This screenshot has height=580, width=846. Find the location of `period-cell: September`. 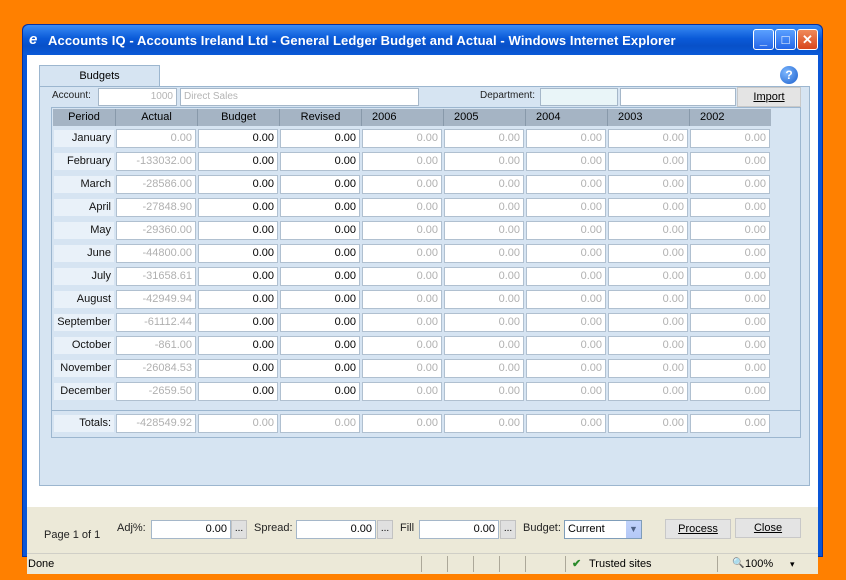

period-cell: September is located at coordinates (84, 322).